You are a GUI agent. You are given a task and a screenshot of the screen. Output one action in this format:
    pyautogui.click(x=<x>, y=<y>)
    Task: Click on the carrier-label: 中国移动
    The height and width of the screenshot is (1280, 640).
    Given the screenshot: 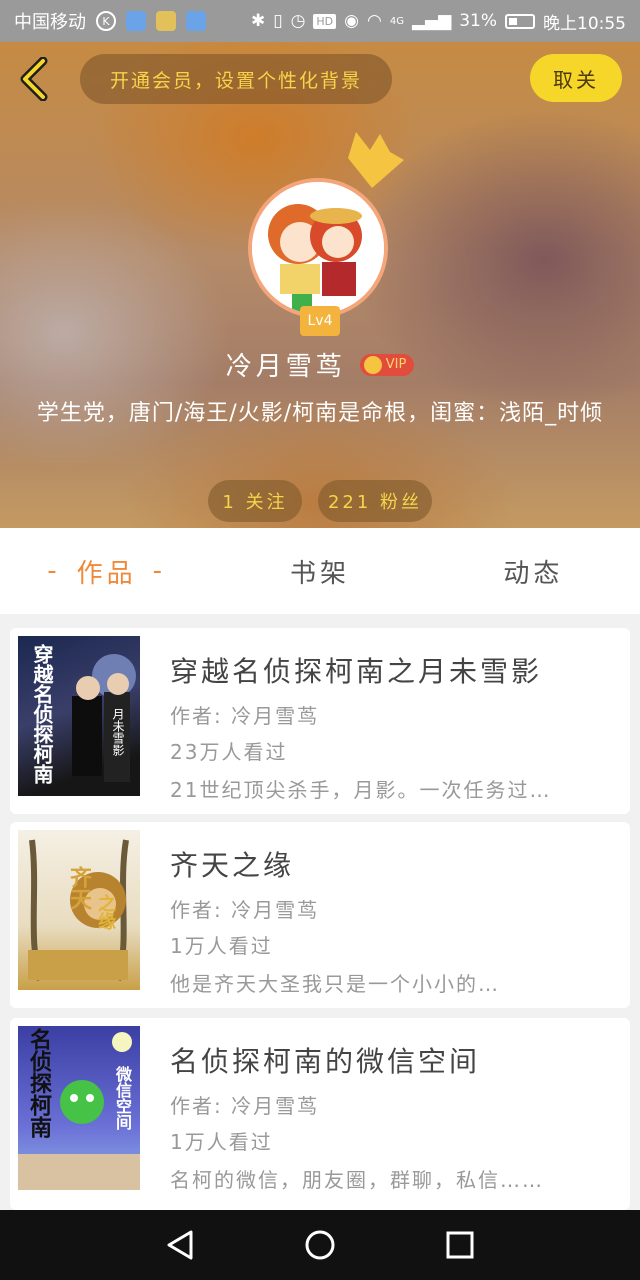 What is the action you would take?
    pyautogui.click(x=50, y=22)
    